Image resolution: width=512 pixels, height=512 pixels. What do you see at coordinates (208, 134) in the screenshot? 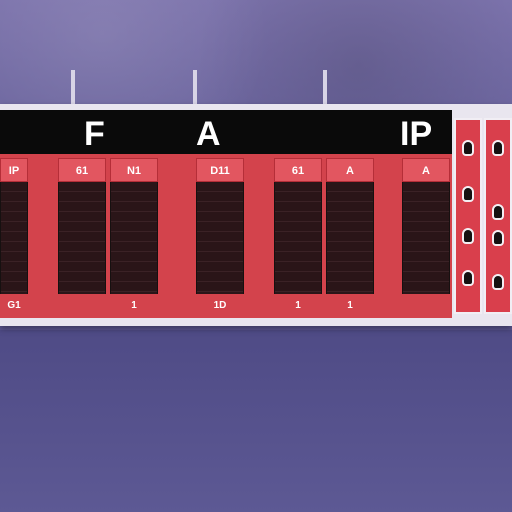
I see `header-letter-a: A` at bounding box center [208, 134].